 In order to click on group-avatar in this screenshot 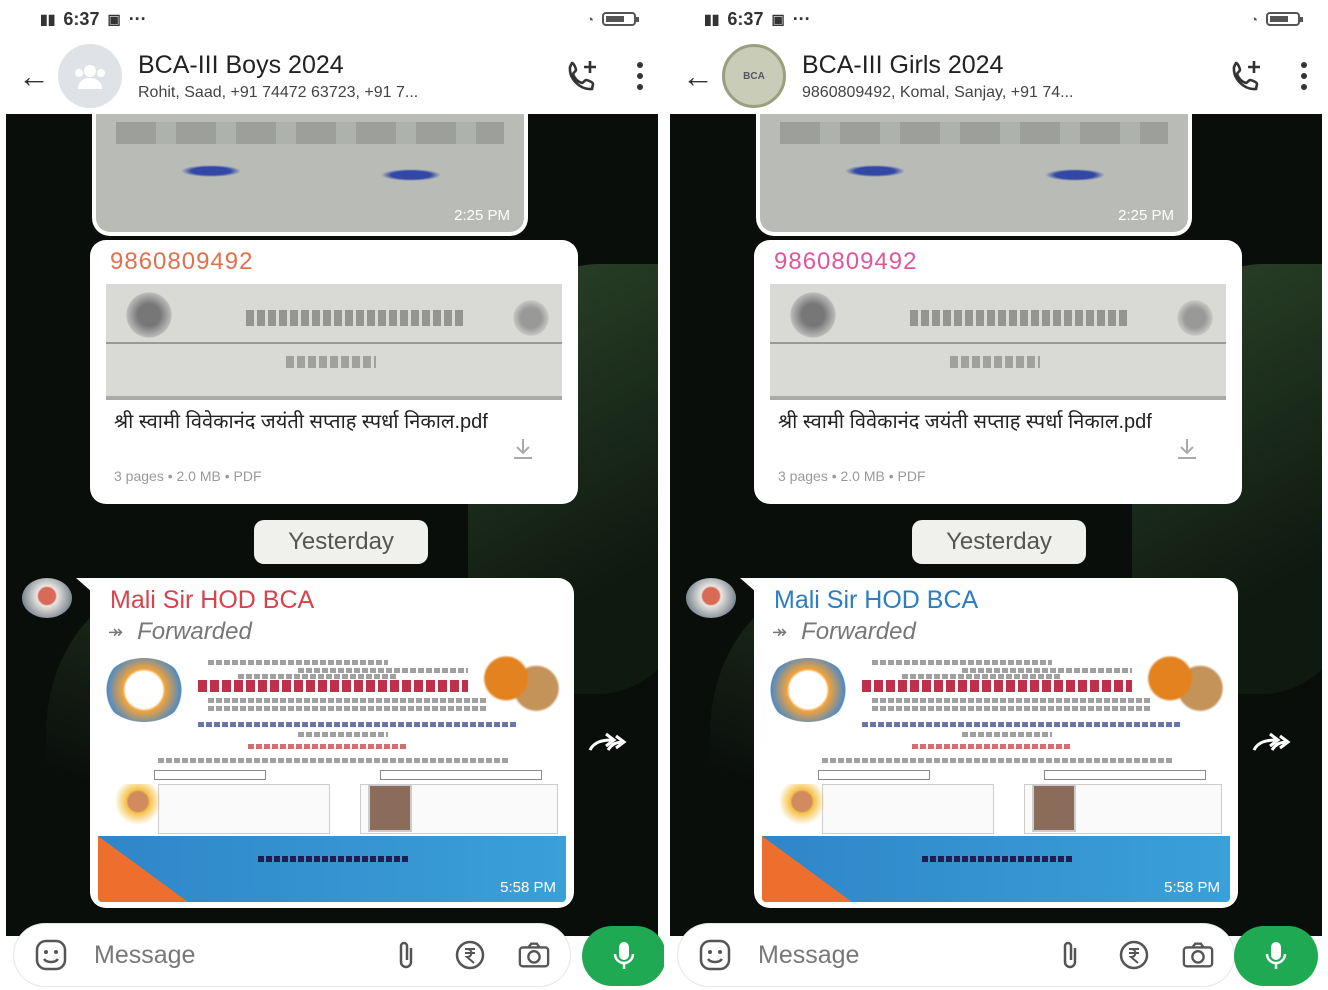, I will do `click(90, 76)`.